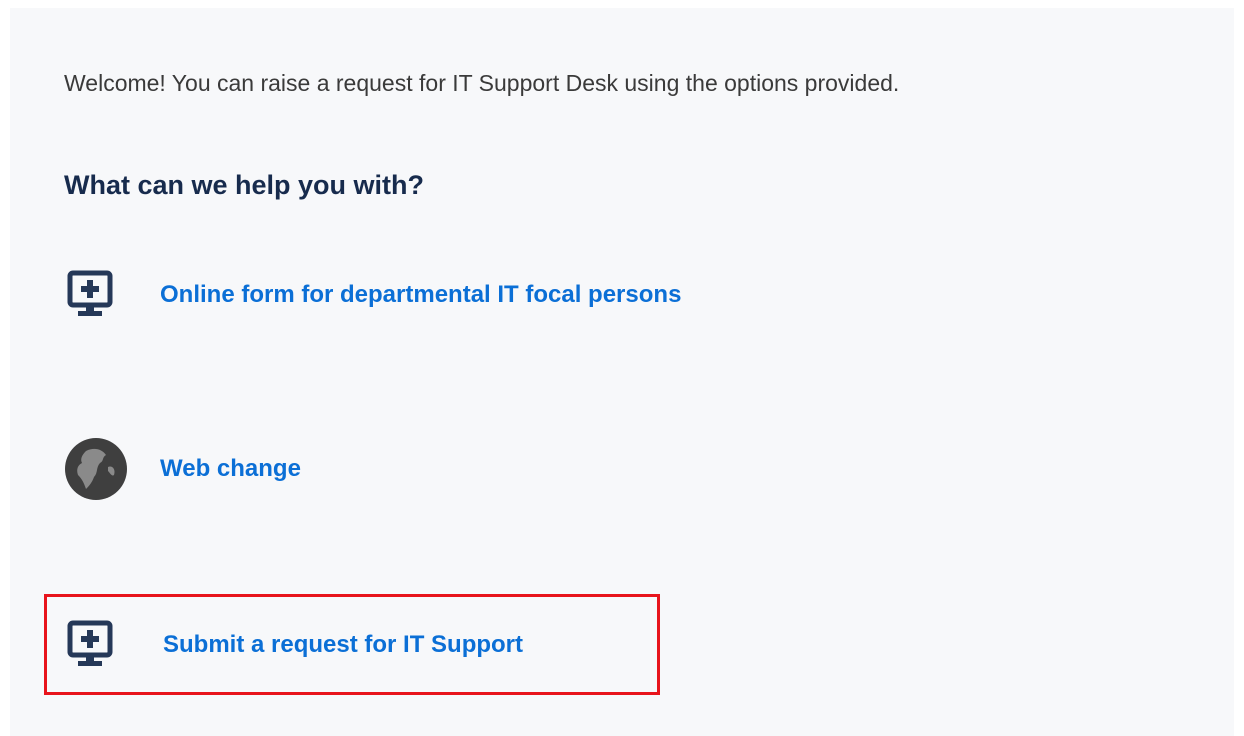 The width and height of the screenshot is (1244, 736). I want to click on help-heading: What can we help you with?, so click(244, 185).